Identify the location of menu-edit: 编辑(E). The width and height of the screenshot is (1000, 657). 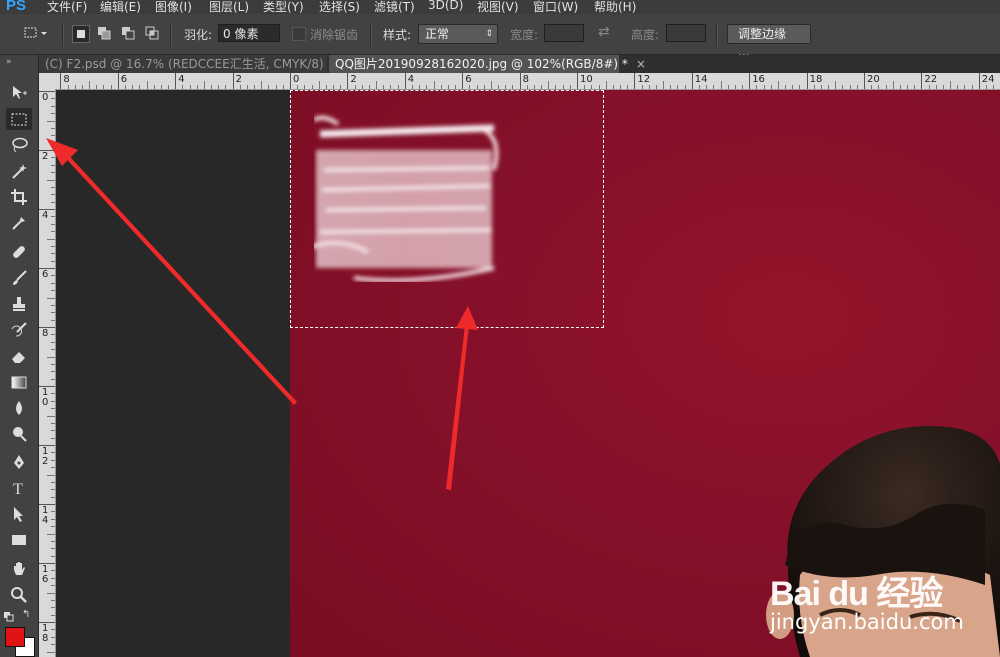
(120, 7).